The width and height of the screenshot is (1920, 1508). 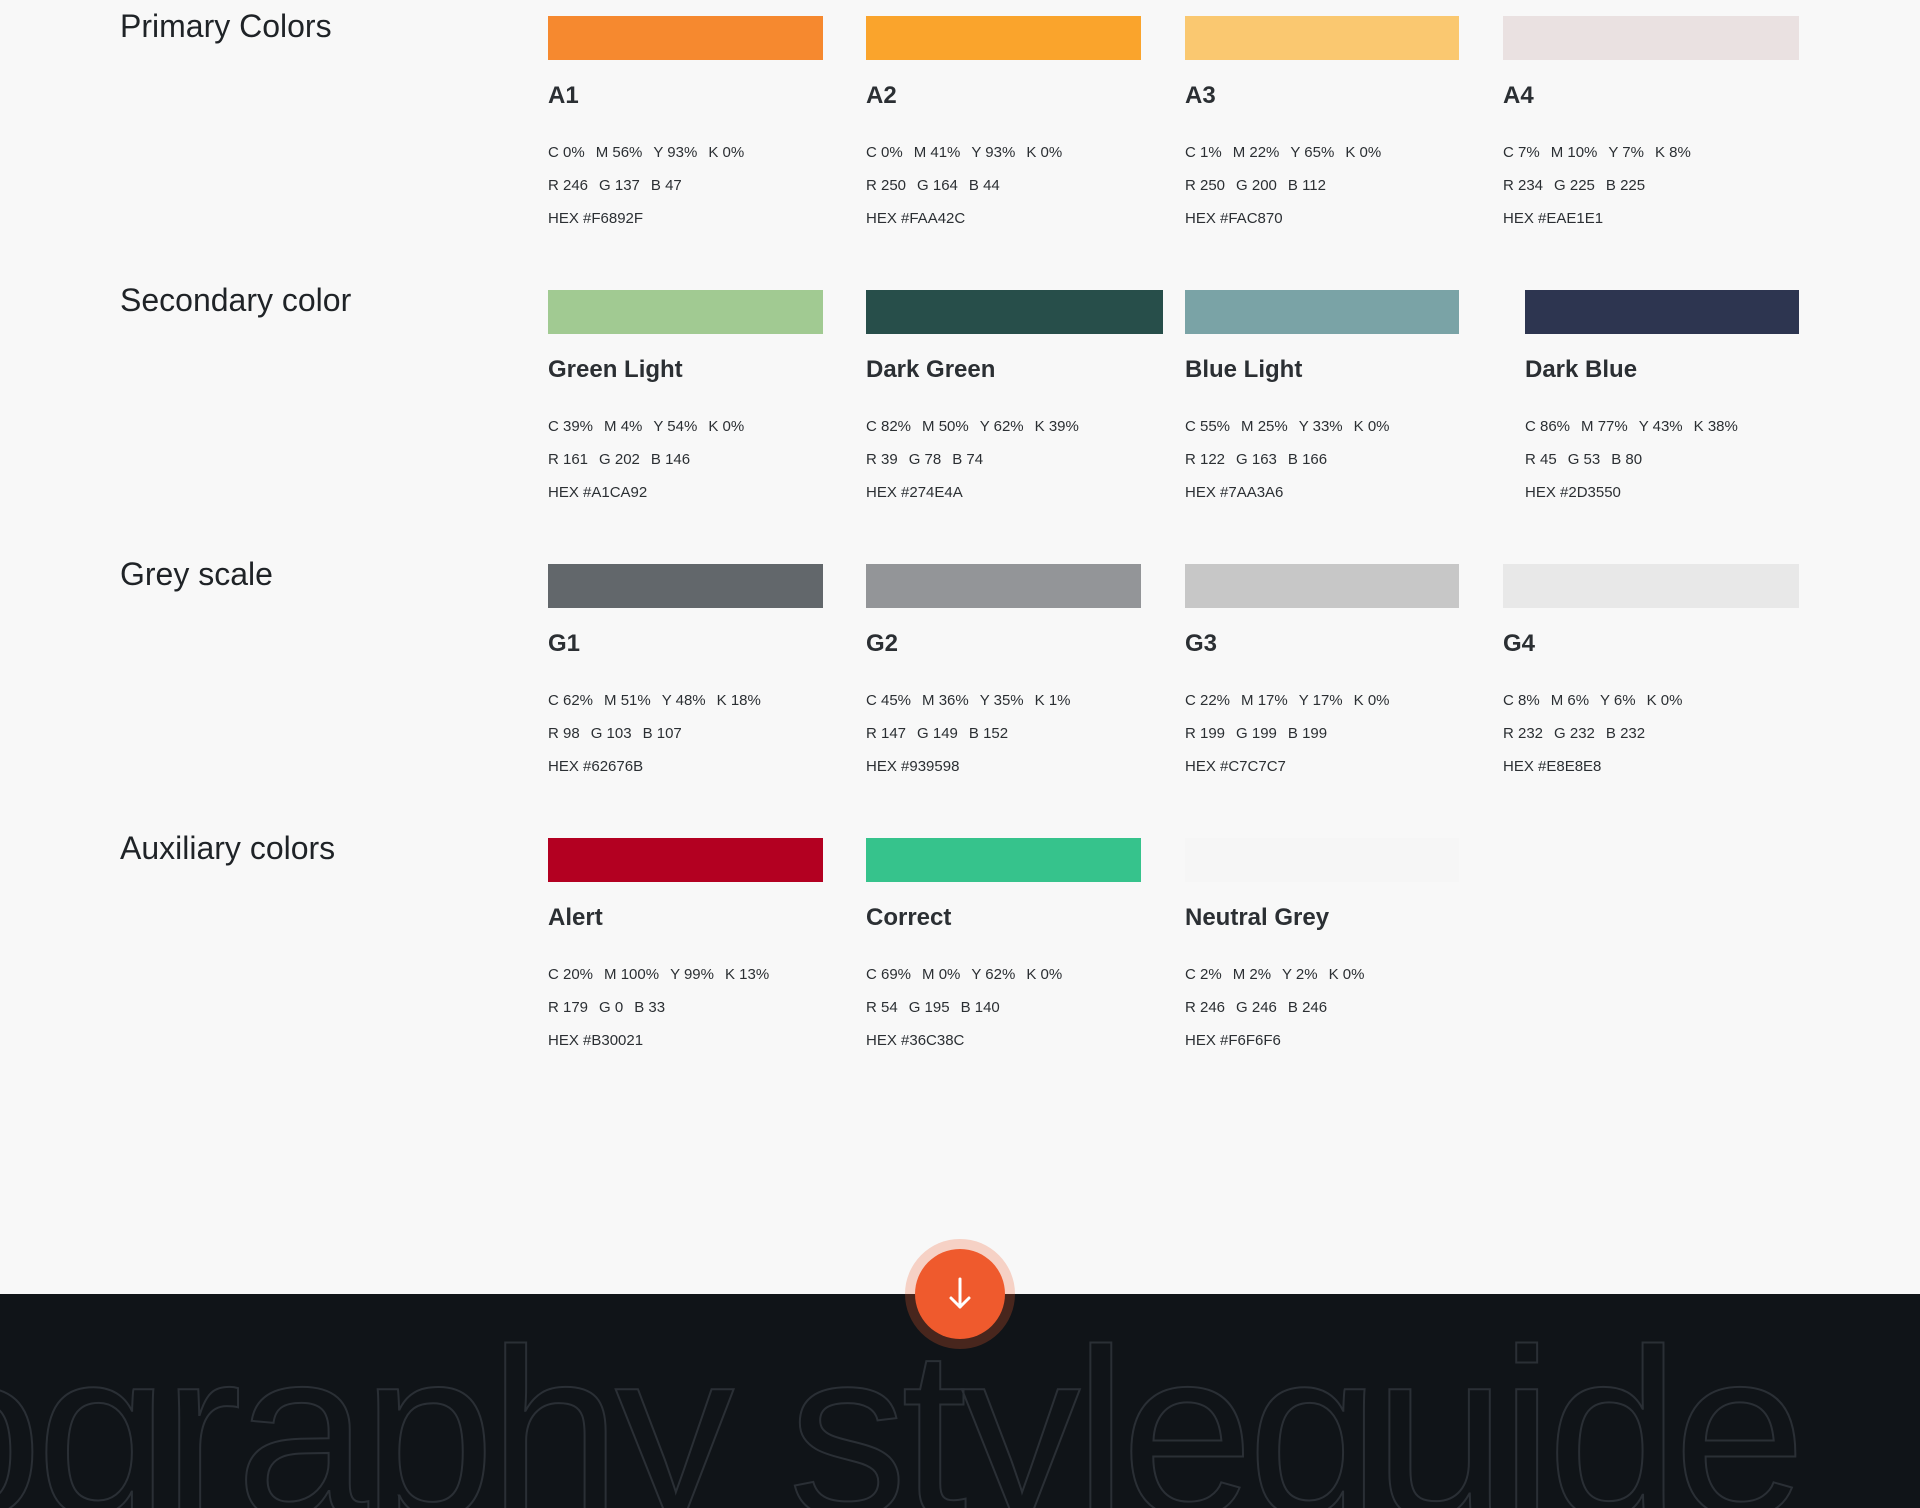 What do you see at coordinates (1618, 700) in the screenshot?
I see `cmyk-y: Y 6%` at bounding box center [1618, 700].